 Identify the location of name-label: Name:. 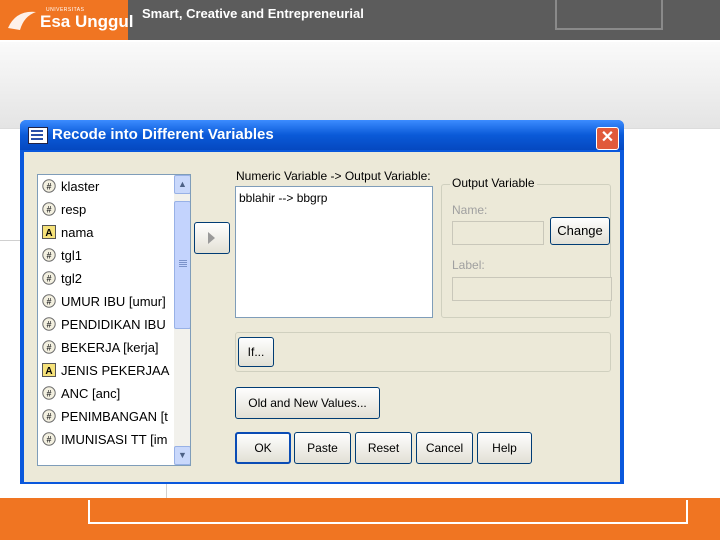
(470, 210).